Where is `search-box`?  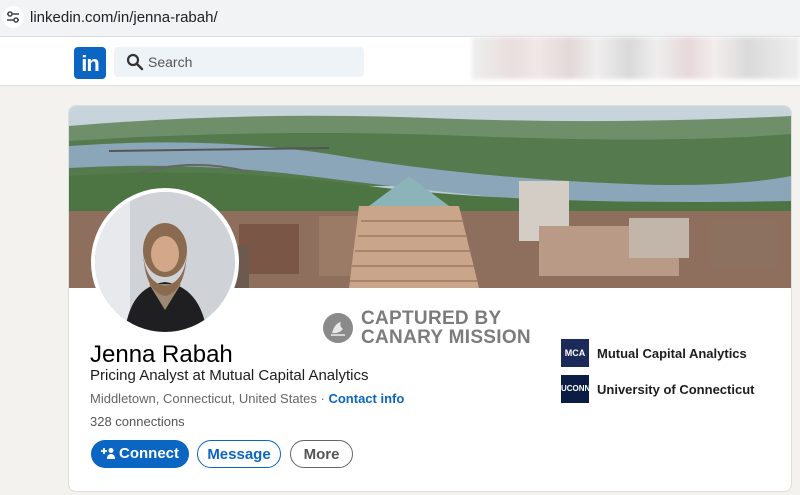 search-box is located at coordinates (239, 62).